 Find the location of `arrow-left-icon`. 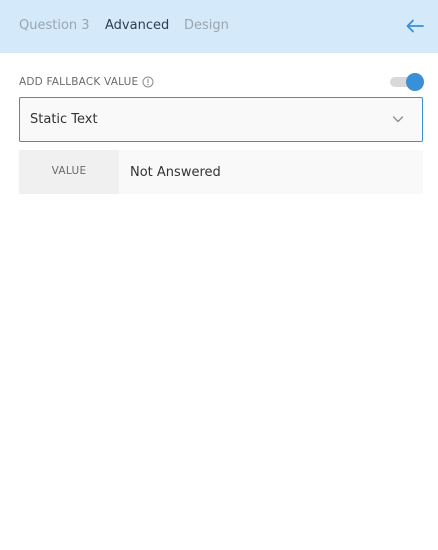

arrow-left-icon is located at coordinates (415, 26).